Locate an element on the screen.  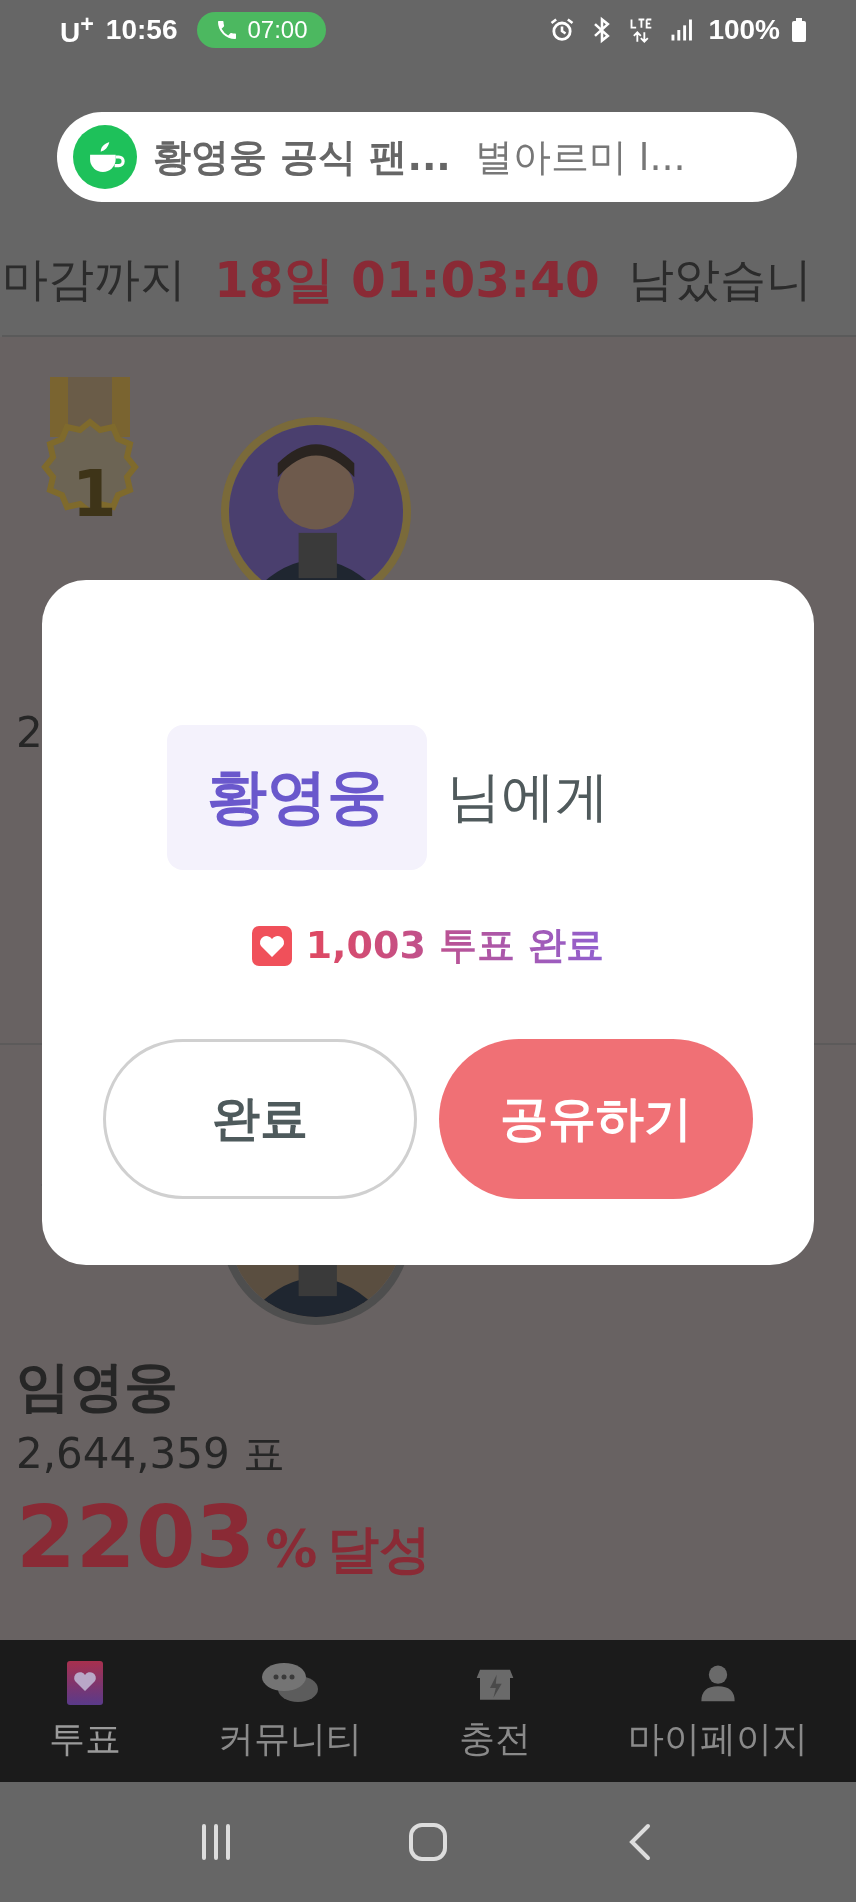
carrier-label: U$^{+}$ is located at coordinates (77, 30).